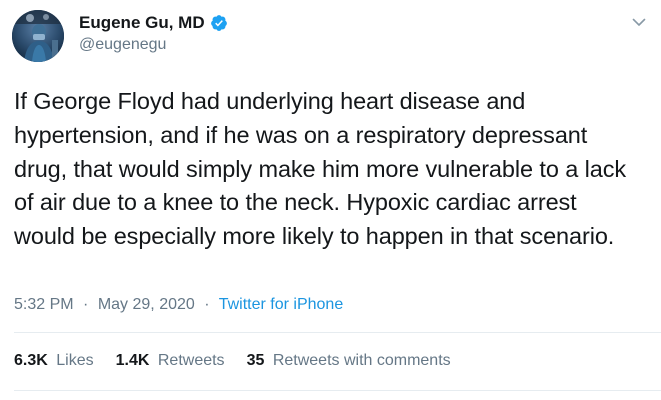 Image resolution: width=661 pixels, height=400 pixels. I want to click on avatar, so click(38, 36).